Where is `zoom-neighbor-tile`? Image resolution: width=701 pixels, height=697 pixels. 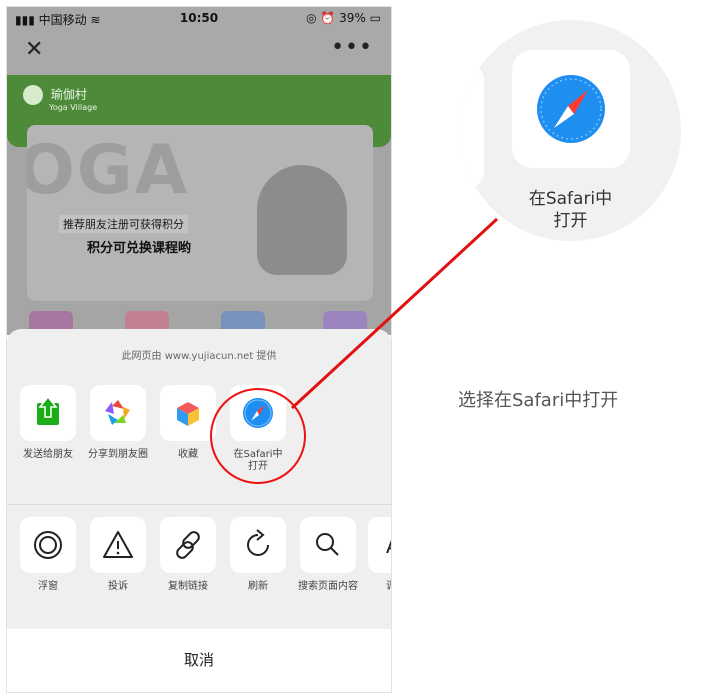
zoom-neighbor-tile is located at coordinates (472, 126).